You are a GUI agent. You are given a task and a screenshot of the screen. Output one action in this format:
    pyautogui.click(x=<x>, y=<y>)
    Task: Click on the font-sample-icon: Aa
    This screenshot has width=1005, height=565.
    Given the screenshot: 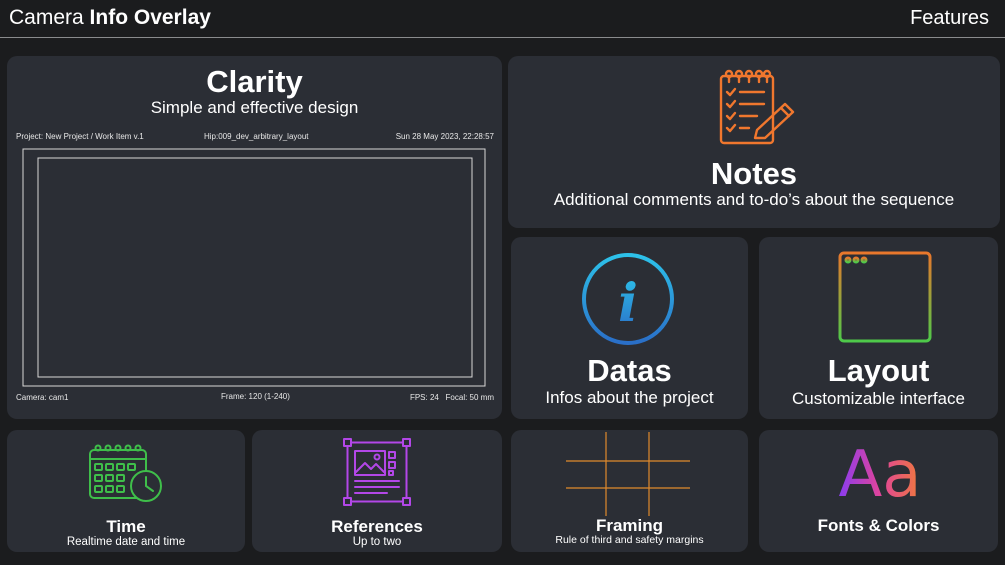 What is the action you would take?
    pyautogui.click(x=880, y=470)
    